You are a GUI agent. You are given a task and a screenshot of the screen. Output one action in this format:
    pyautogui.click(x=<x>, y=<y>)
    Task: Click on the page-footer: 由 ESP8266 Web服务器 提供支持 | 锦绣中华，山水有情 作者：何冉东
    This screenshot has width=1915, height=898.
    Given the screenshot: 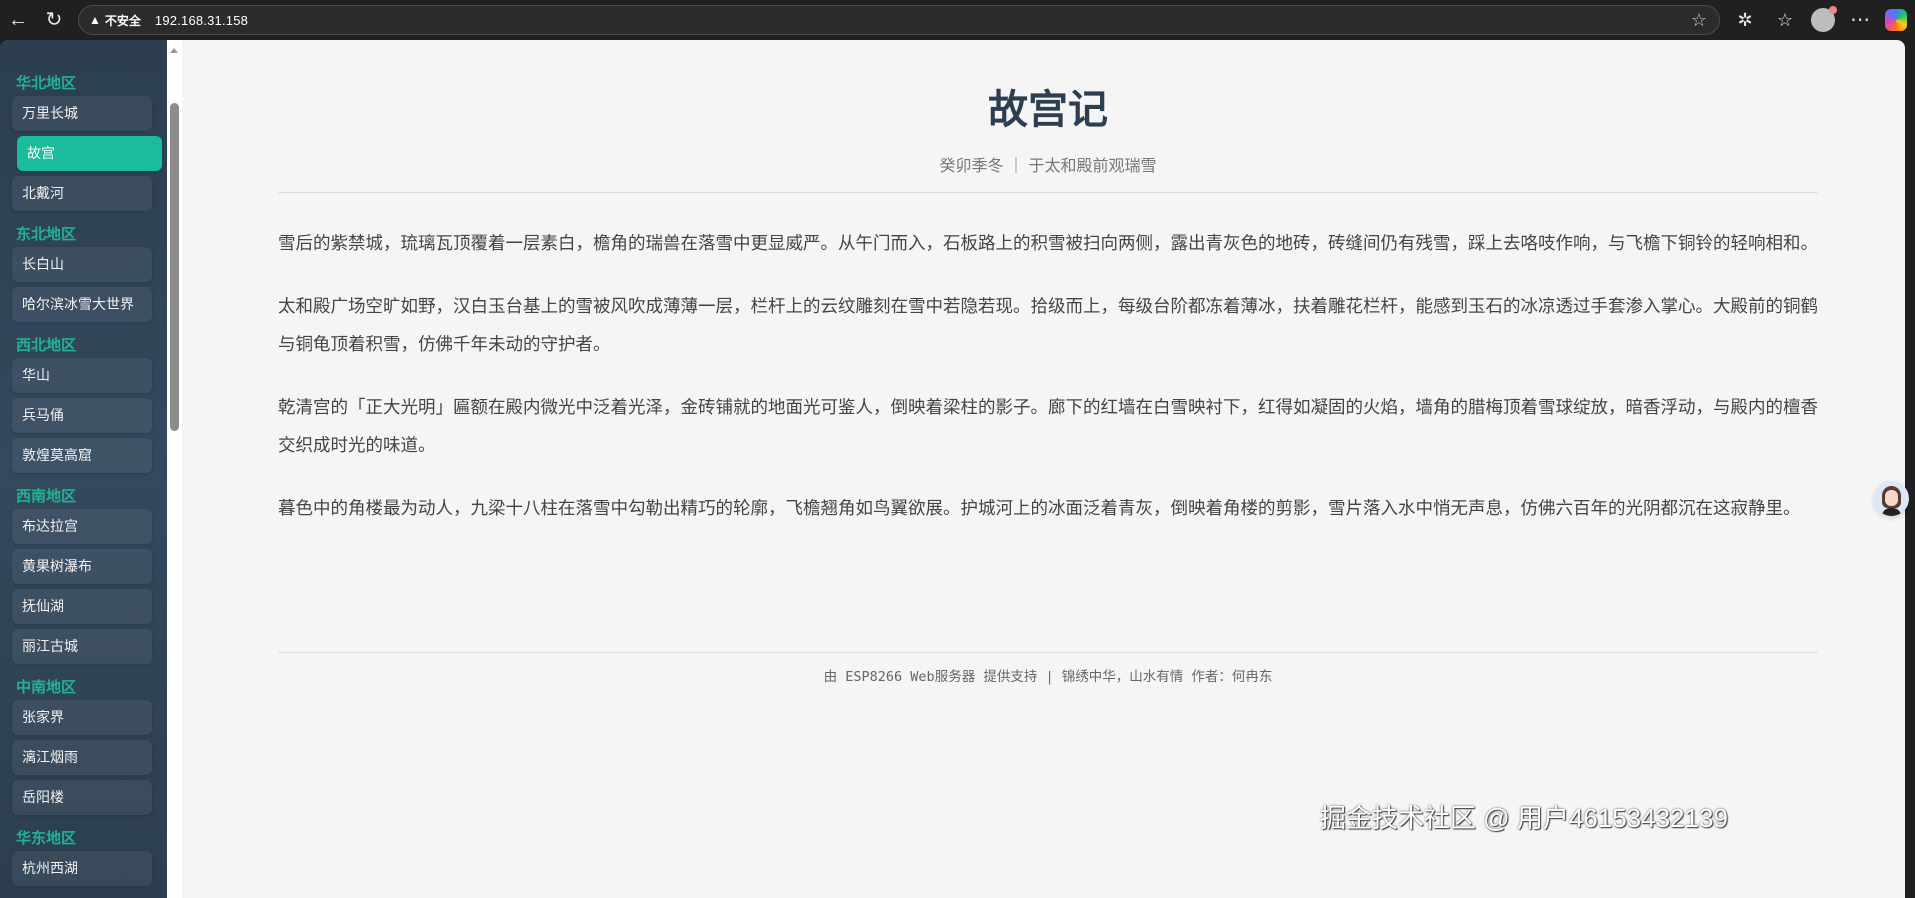 What is the action you would take?
    pyautogui.click(x=1048, y=677)
    